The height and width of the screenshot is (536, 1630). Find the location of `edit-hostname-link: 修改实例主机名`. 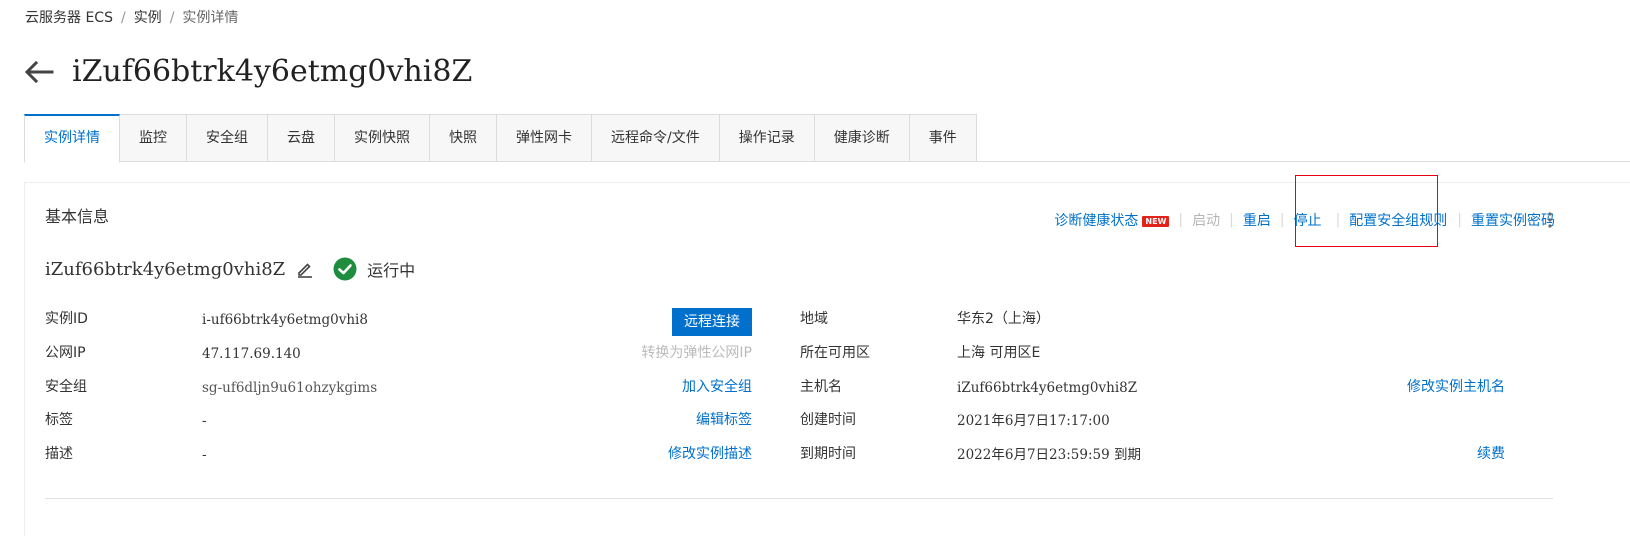

edit-hostname-link: 修改实例主机名 is located at coordinates (1456, 387).